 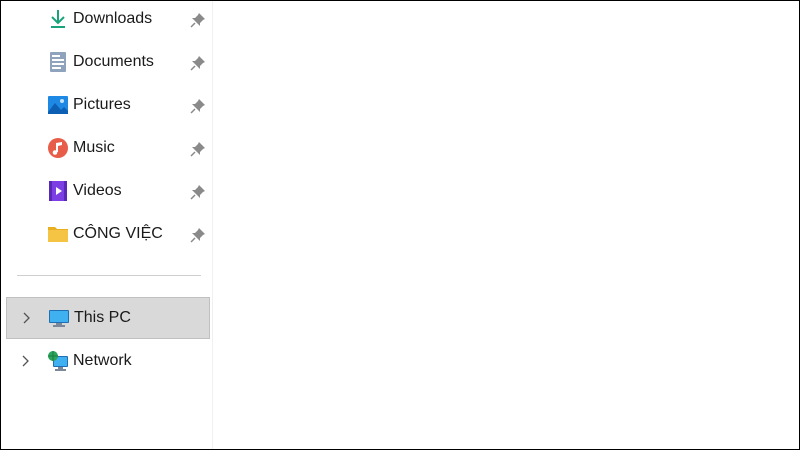 I want to click on nav-item-documents: Documents, so click(x=108, y=63).